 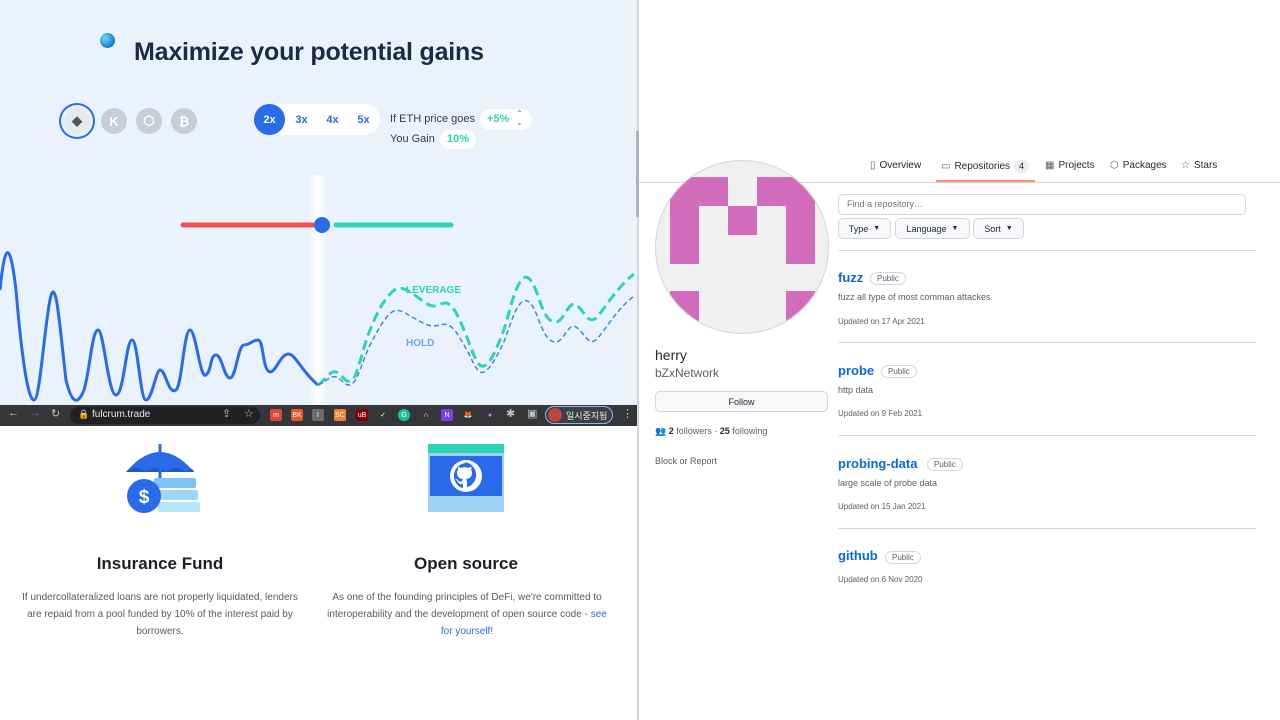 What do you see at coordinates (160, 563) in the screenshot?
I see `insurance-fund-title: Insurance Fund` at bounding box center [160, 563].